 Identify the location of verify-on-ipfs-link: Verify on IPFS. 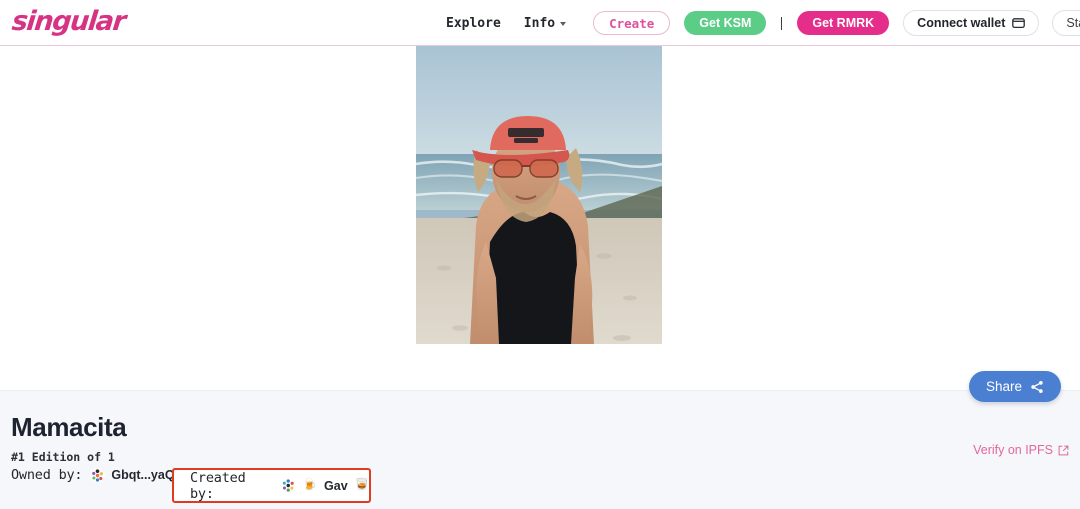
(1021, 450).